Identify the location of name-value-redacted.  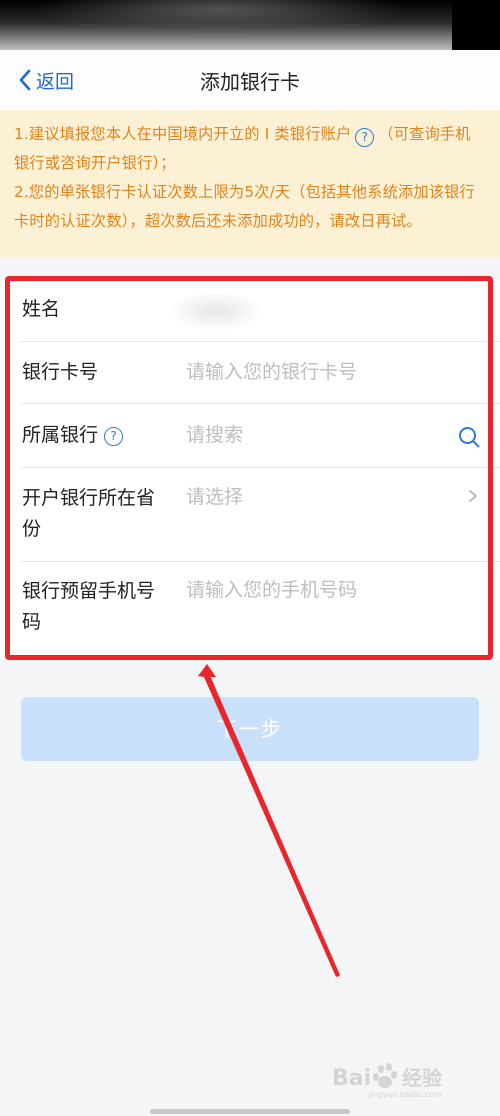
(216, 311).